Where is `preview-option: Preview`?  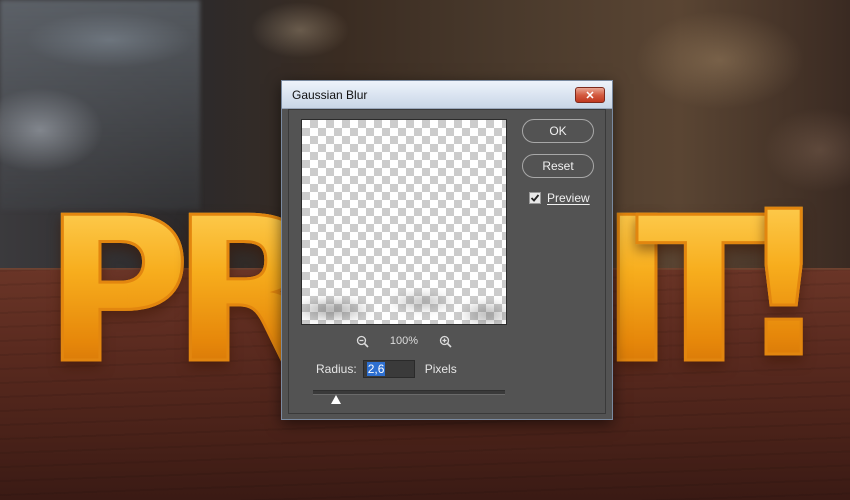 preview-option: Preview is located at coordinates (559, 198).